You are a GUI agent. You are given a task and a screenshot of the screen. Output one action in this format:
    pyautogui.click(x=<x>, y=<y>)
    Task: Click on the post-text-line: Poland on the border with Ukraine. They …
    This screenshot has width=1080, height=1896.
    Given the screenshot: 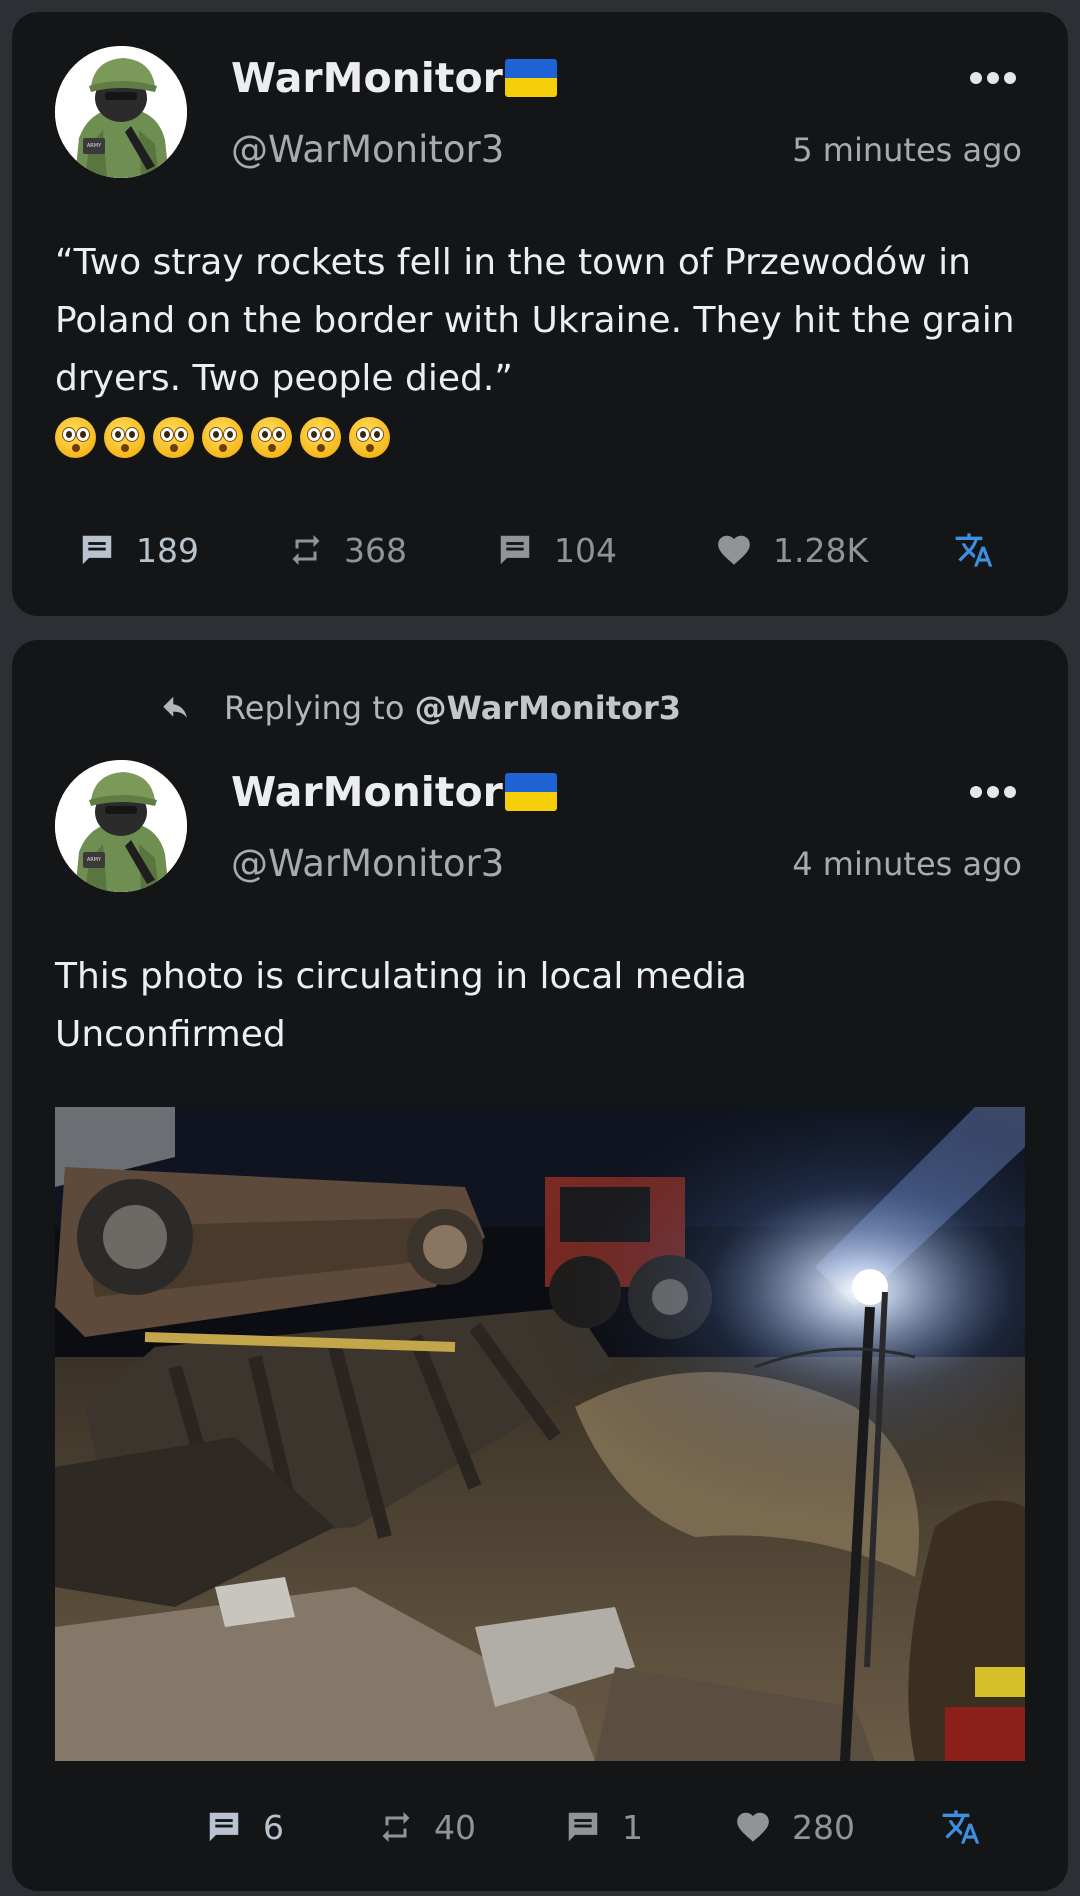 What is the action you would take?
    pyautogui.click(x=535, y=320)
    